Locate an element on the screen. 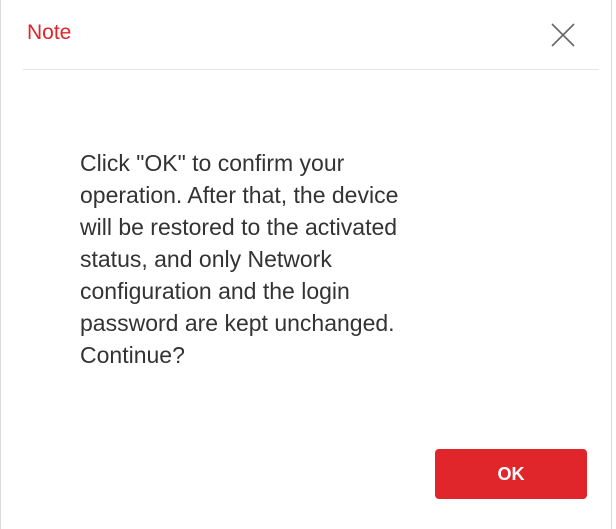  dialog-title: Note is located at coordinates (49, 32).